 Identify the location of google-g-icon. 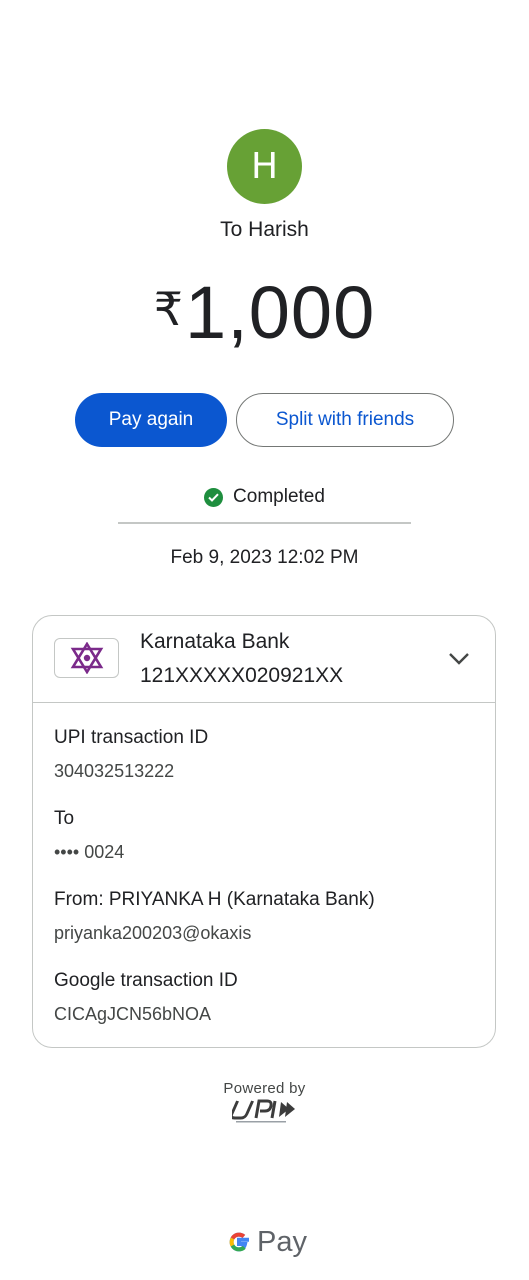
(239, 1242).